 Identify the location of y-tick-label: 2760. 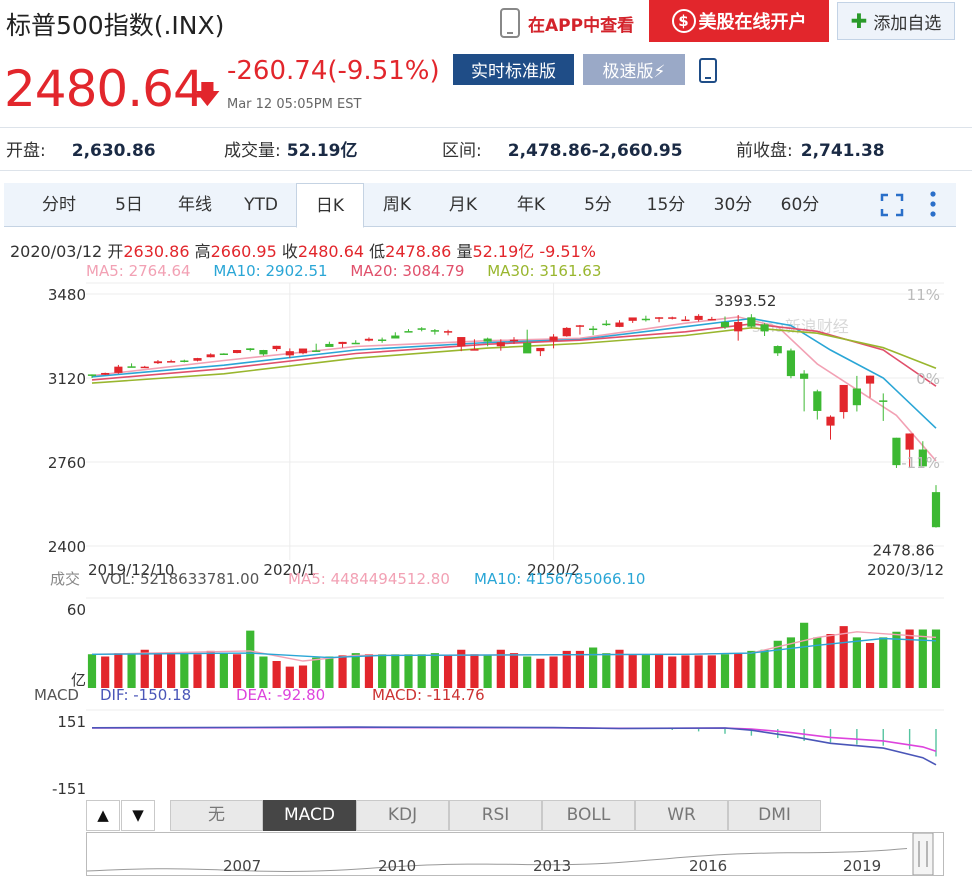
(67, 463).